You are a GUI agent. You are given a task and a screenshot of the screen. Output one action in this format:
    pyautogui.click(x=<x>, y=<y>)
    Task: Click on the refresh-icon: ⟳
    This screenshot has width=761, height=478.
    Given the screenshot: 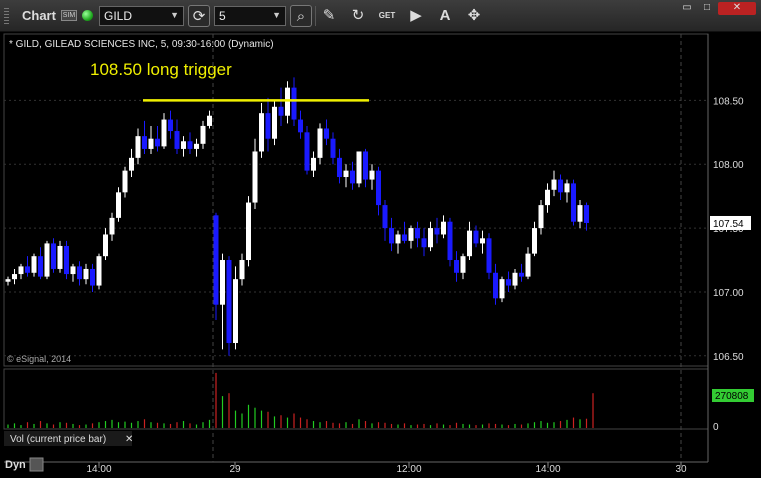 What is the action you would take?
    pyautogui.click(x=199, y=16)
    